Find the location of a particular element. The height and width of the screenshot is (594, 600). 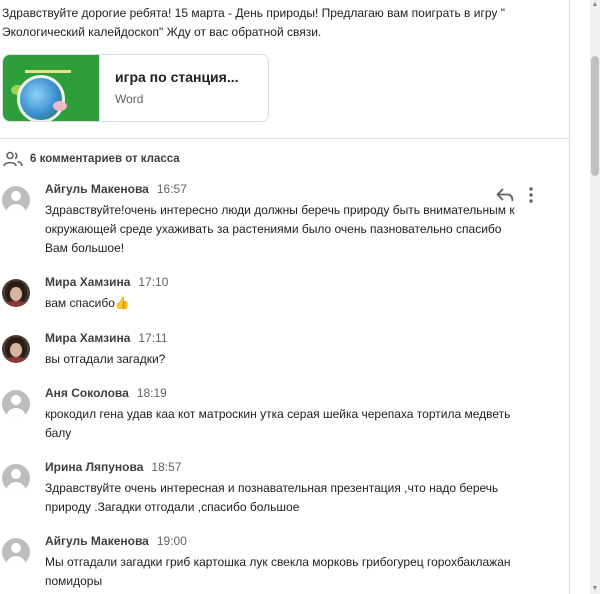

scroll-up-icon: ▲ is located at coordinates (595, 5).